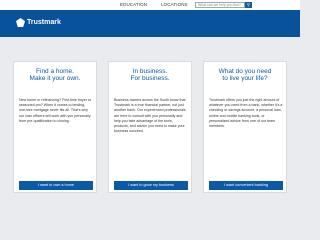  Describe the element at coordinates (56, 185) in the screenshot. I see `own-home-button: I want to own a home` at that location.